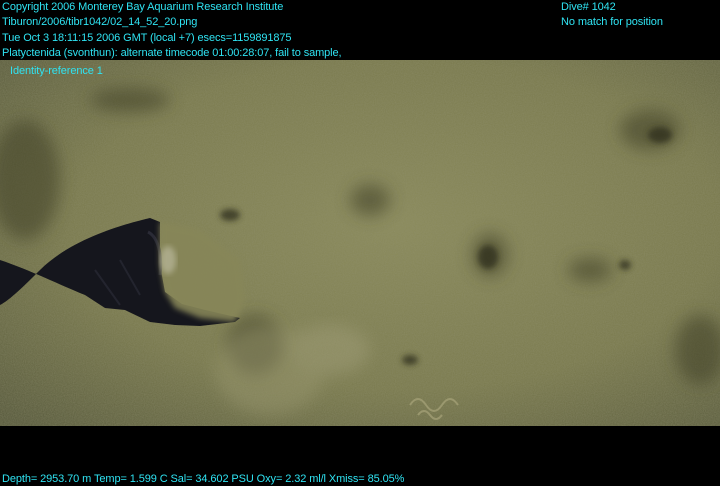 Image resolution: width=720 pixels, height=486 pixels. What do you see at coordinates (100, 22) in the screenshot?
I see `image-path-text: Tiburon/2006/tibr1042/02_14_52_20.png` at bounding box center [100, 22].